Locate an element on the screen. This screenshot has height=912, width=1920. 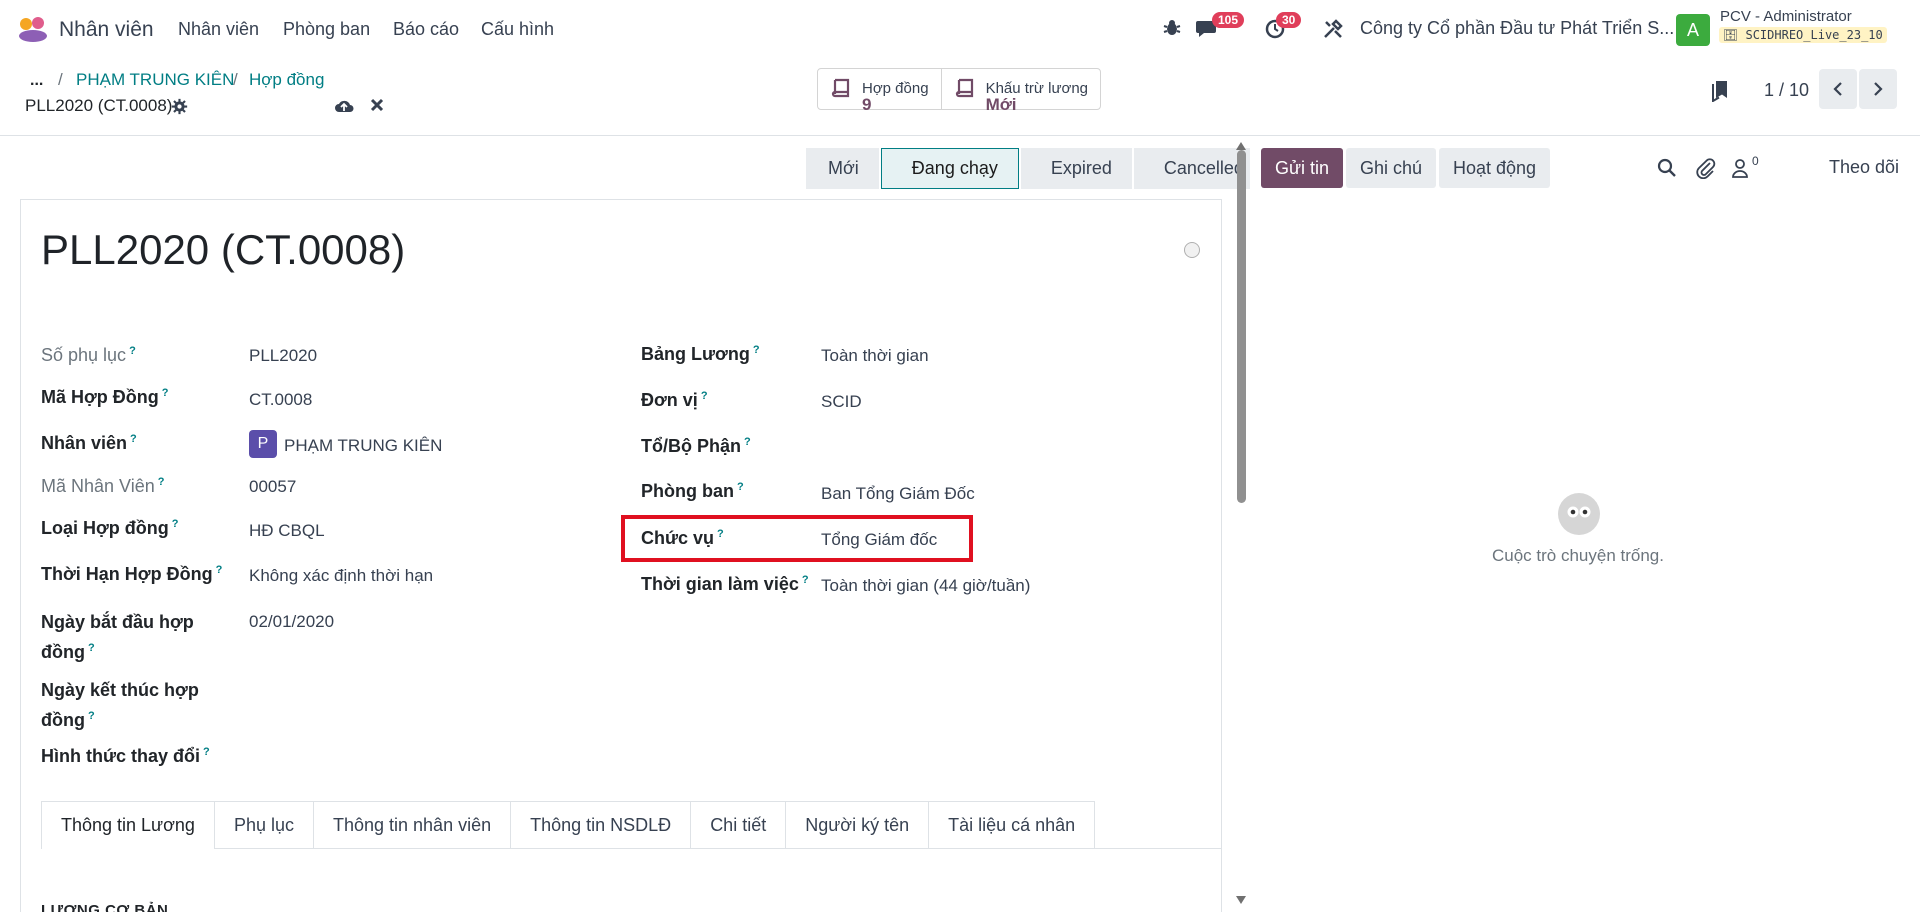
send-message-button: Gửi tin is located at coordinates (1302, 168).